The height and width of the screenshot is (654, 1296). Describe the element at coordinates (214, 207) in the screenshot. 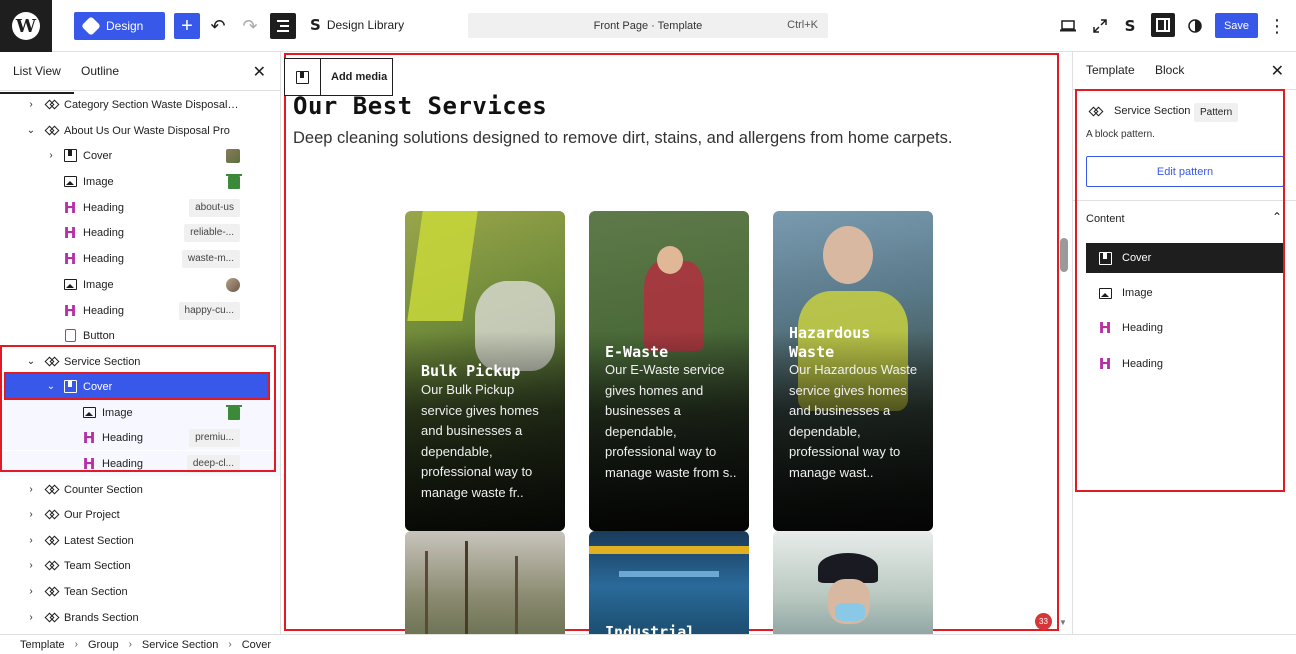

I see `anchor-tag: about-us` at that location.